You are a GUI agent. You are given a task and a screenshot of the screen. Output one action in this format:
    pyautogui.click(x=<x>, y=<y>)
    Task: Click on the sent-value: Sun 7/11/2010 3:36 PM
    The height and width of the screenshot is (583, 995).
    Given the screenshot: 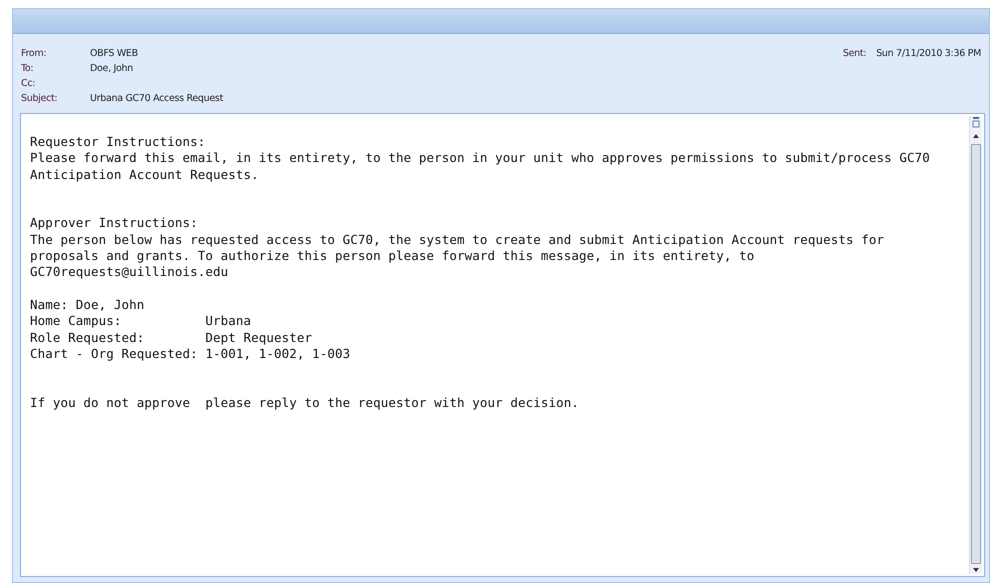 What is the action you would take?
    pyautogui.click(x=928, y=53)
    